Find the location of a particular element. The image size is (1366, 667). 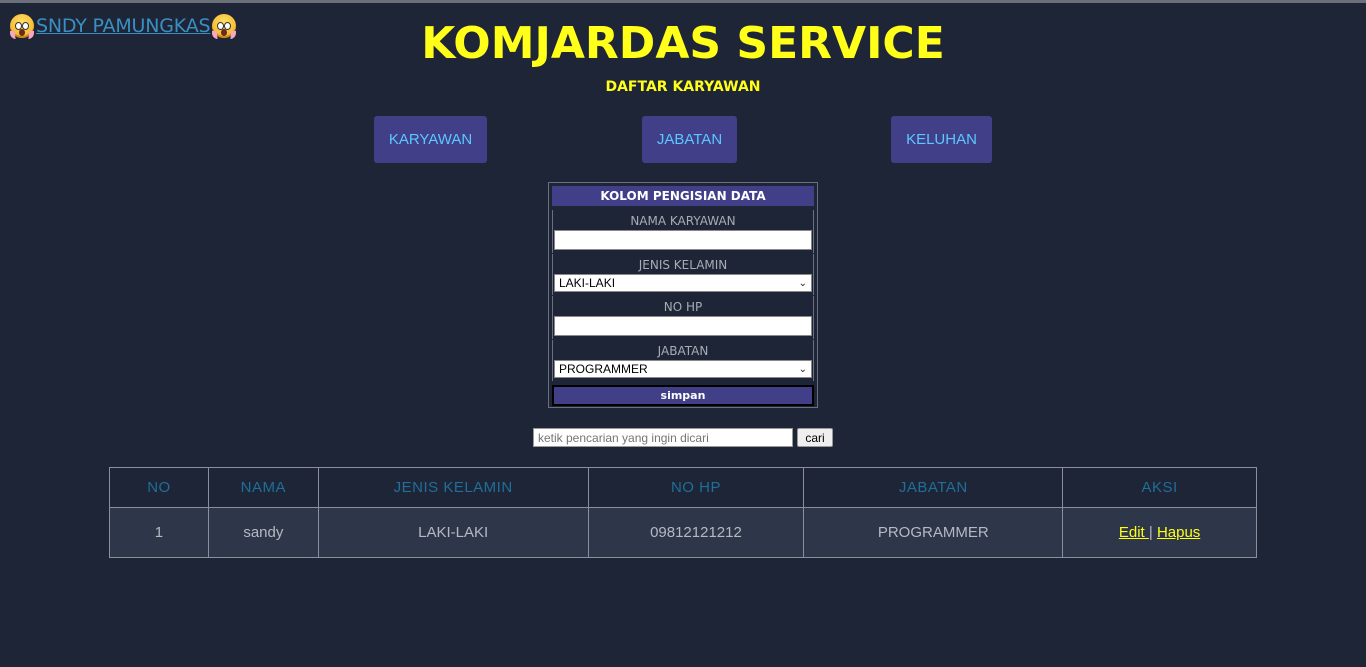

search-button: cari is located at coordinates (815, 437).